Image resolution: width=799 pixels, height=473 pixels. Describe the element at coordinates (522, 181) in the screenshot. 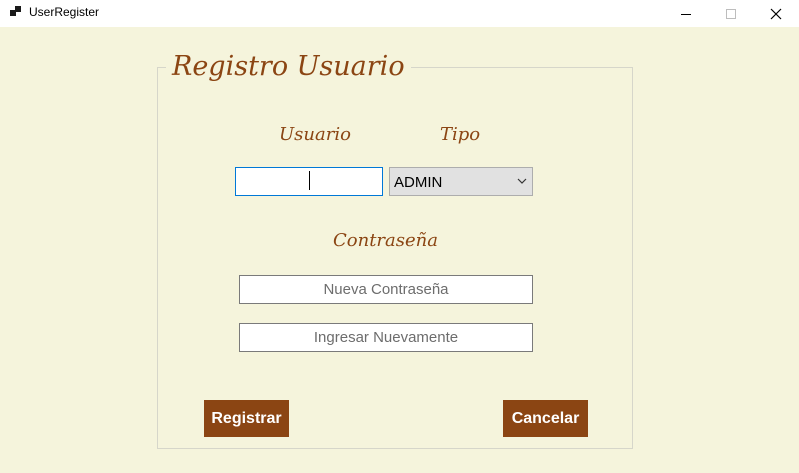

I see `chevron-down-icon` at that location.